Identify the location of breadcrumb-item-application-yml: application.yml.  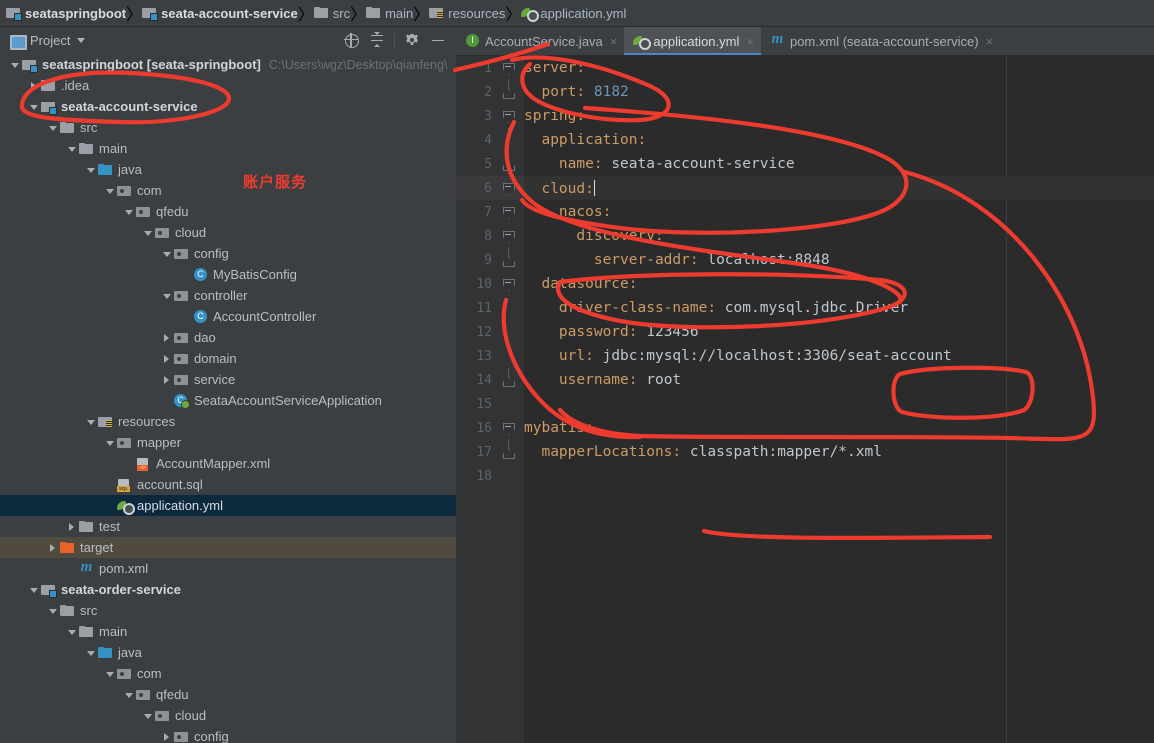
(573, 13).